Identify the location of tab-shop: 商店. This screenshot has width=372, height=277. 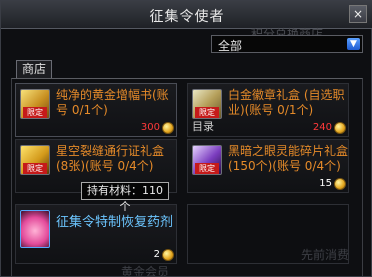
(34, 69).